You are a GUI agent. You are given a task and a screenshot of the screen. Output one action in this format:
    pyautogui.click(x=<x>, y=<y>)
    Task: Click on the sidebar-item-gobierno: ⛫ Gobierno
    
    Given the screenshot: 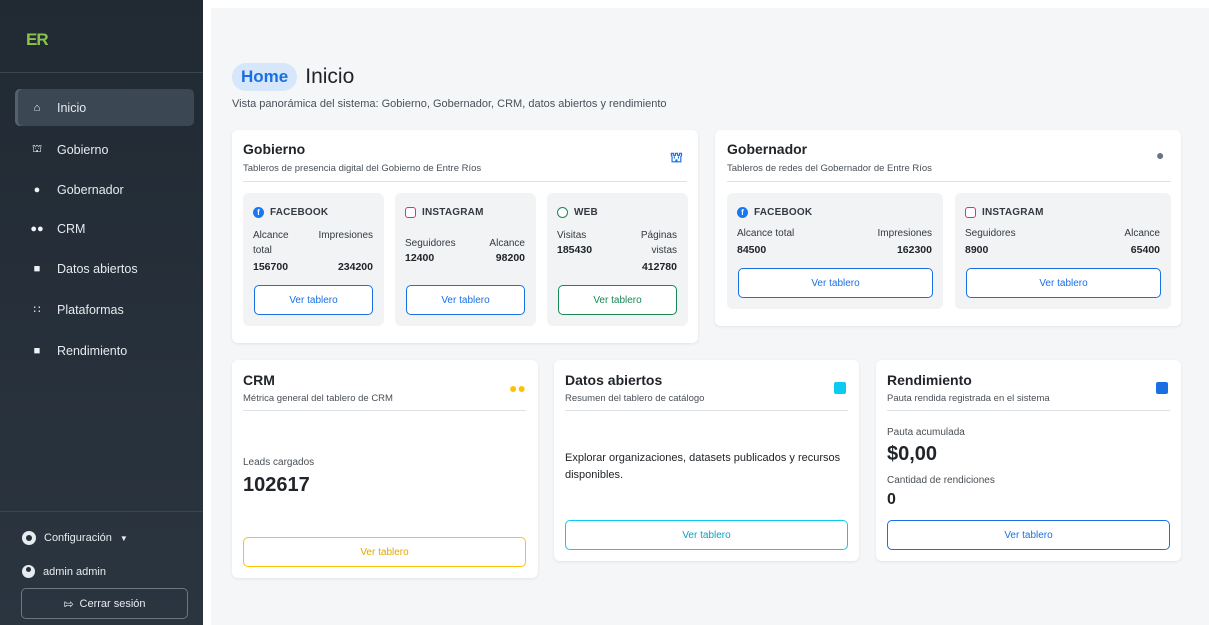 What is the action you would take?
    pyautogui.click(x=104, y=149)
    